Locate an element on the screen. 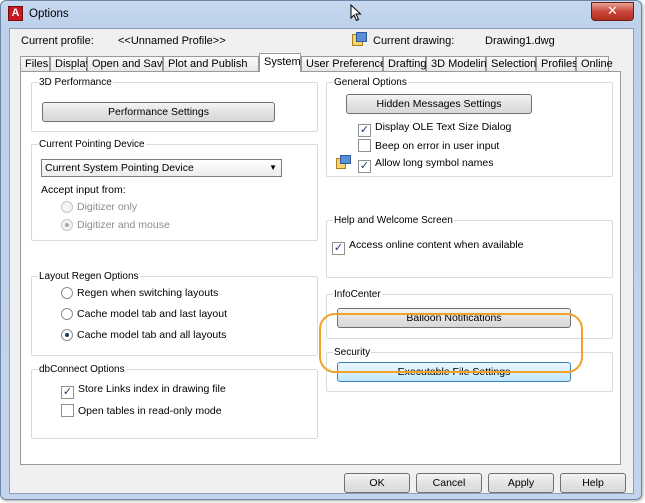  current-profile-label: Current profile: is located at coordinates (57, 41).